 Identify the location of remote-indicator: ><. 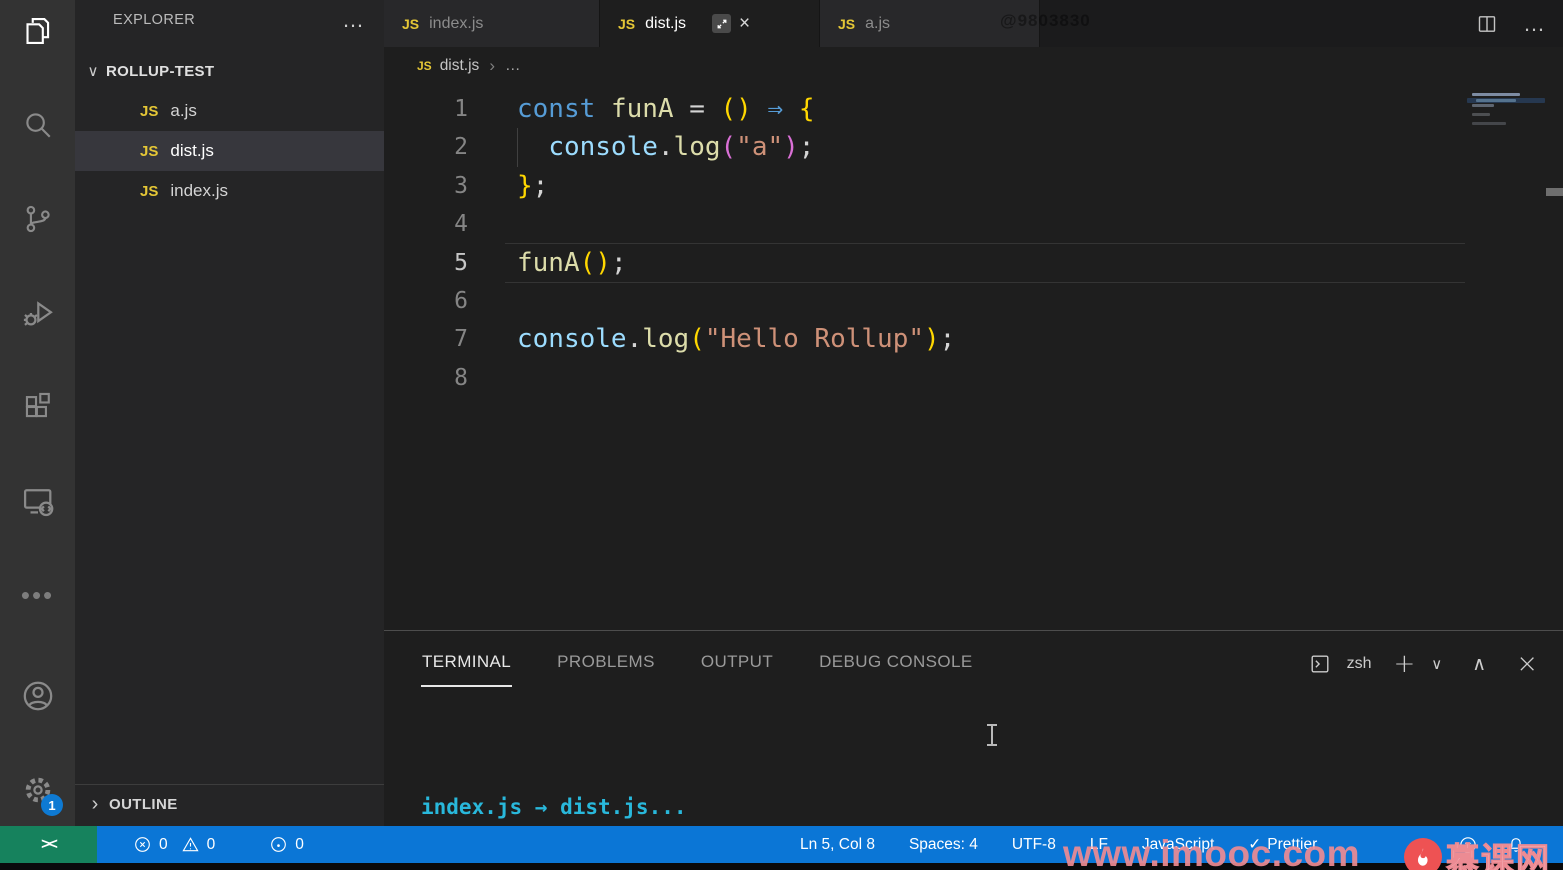
(48, 844).